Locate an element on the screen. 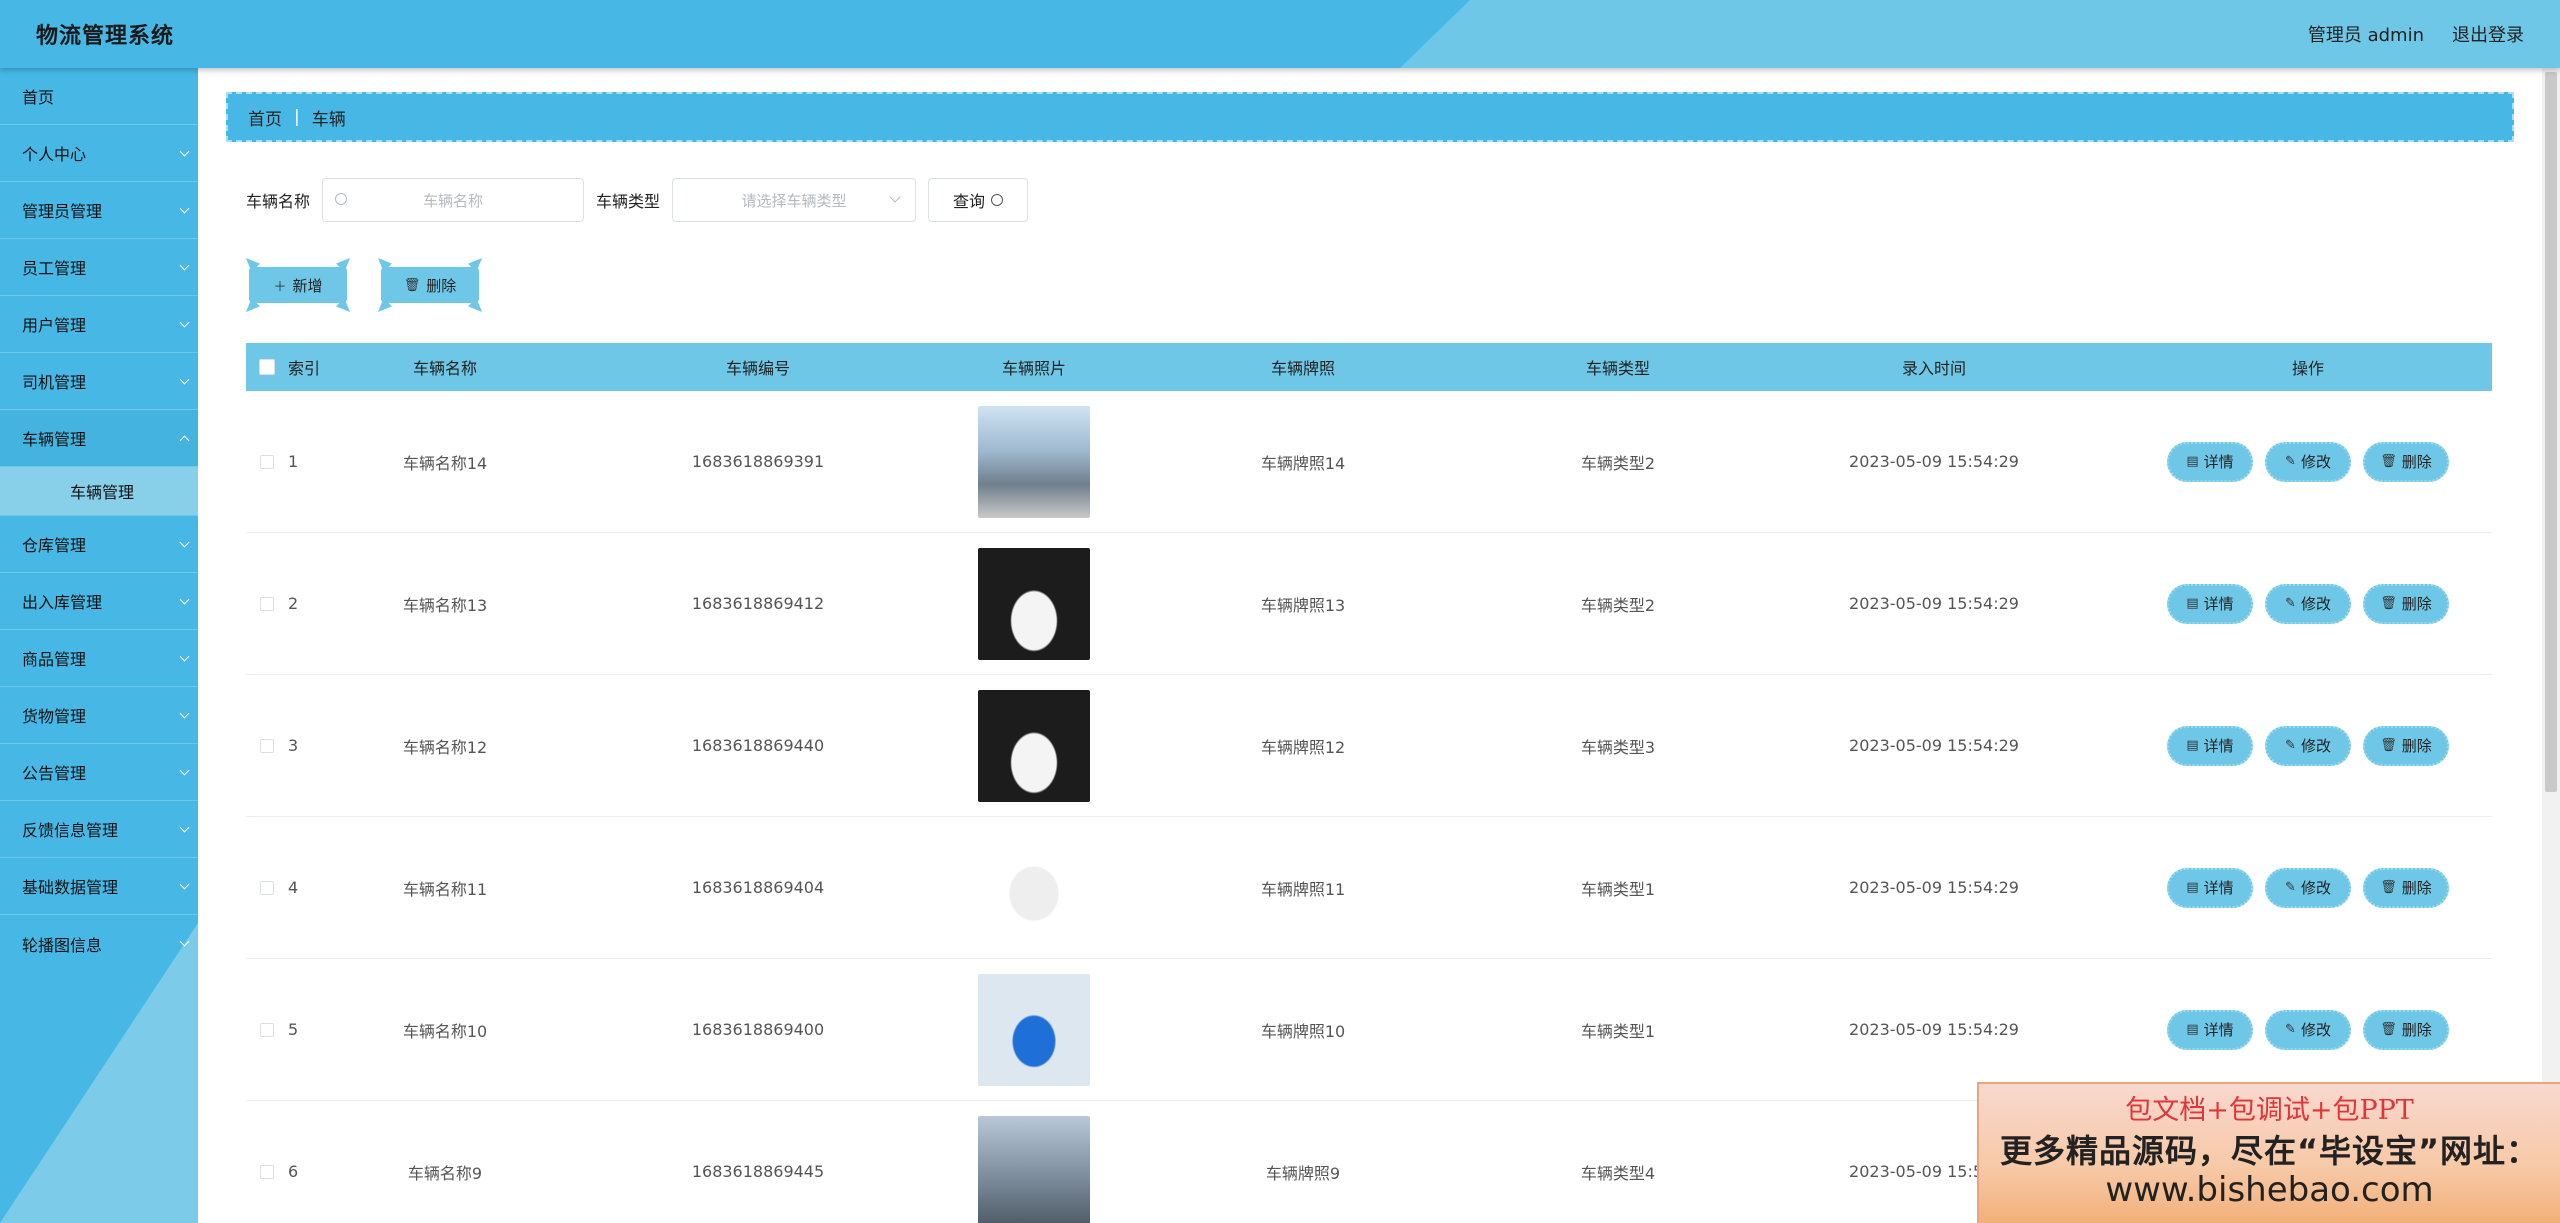 This screenshot has width=2560, height=1223. vertical-scrollbar is located at coordinates (2551, 645).